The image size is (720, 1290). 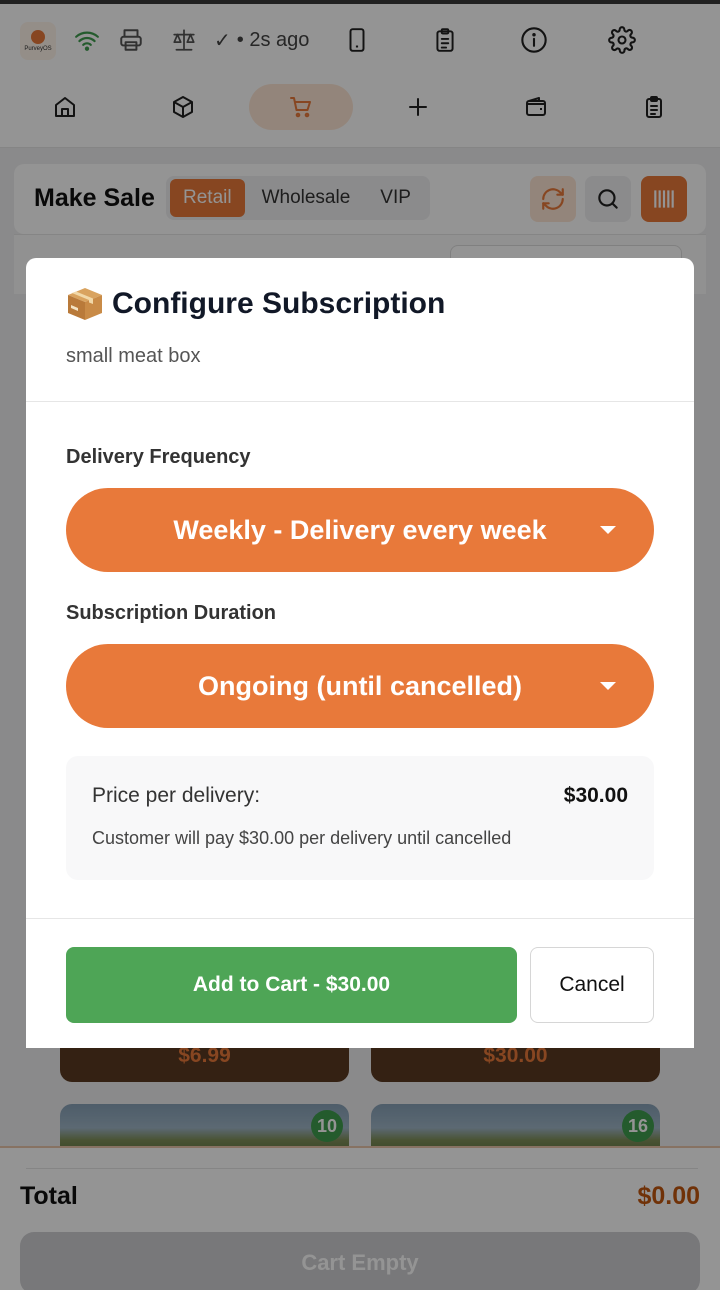 I want to click on dialog-header: Configure Subscription small meat box, so click(x=360, y=330).